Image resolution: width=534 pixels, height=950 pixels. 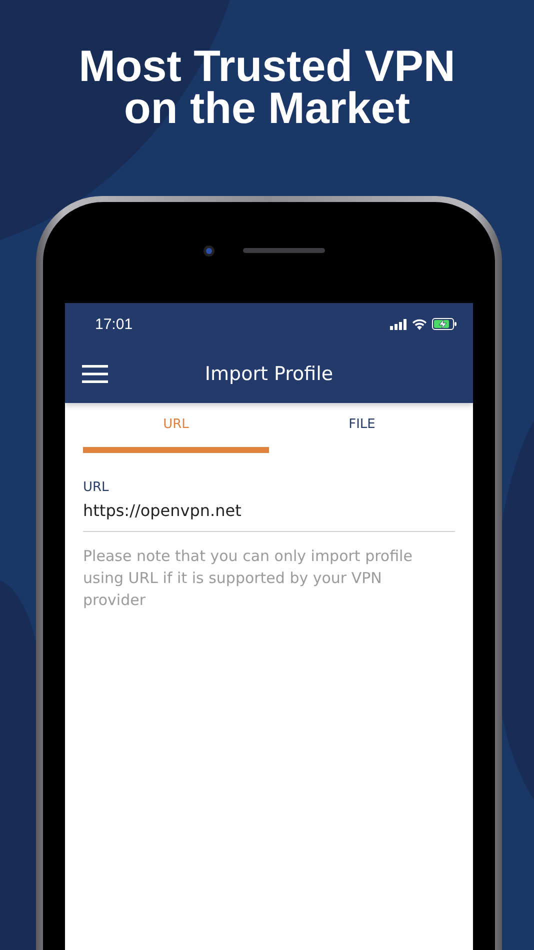 I want to click on help-text: Please note that you can only import profile using URL if it is supported by your VPN provider, so click(x=248, y=578).